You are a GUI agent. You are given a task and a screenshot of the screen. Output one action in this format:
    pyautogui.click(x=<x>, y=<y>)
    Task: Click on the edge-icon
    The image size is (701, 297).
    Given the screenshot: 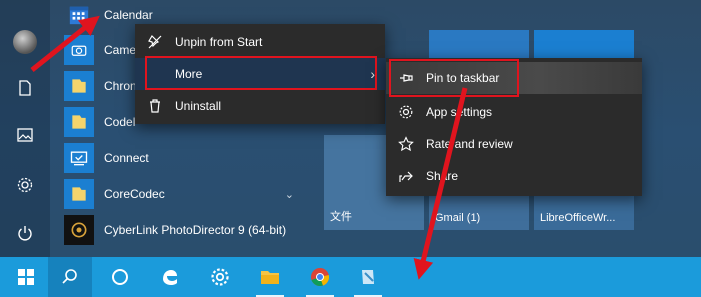 What is the action you would take?
    pyautogui.click(x=170, y=277)
    